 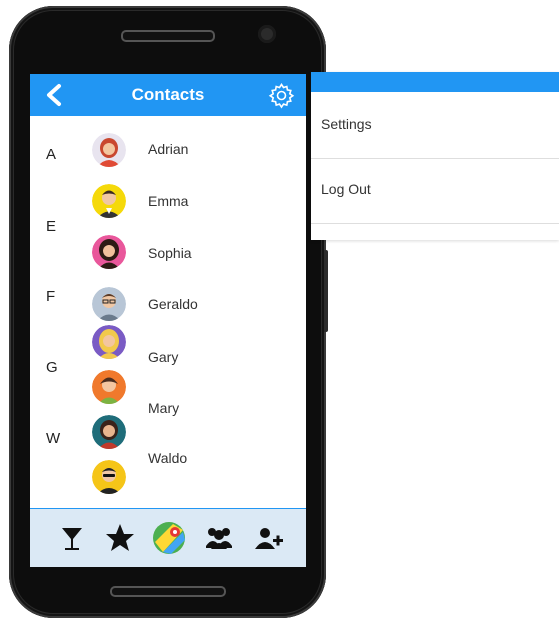 What do you see at coordinates (51, 226) in the screenshot?
I see `section-letter-e: E` at bounding box center [51, 226].